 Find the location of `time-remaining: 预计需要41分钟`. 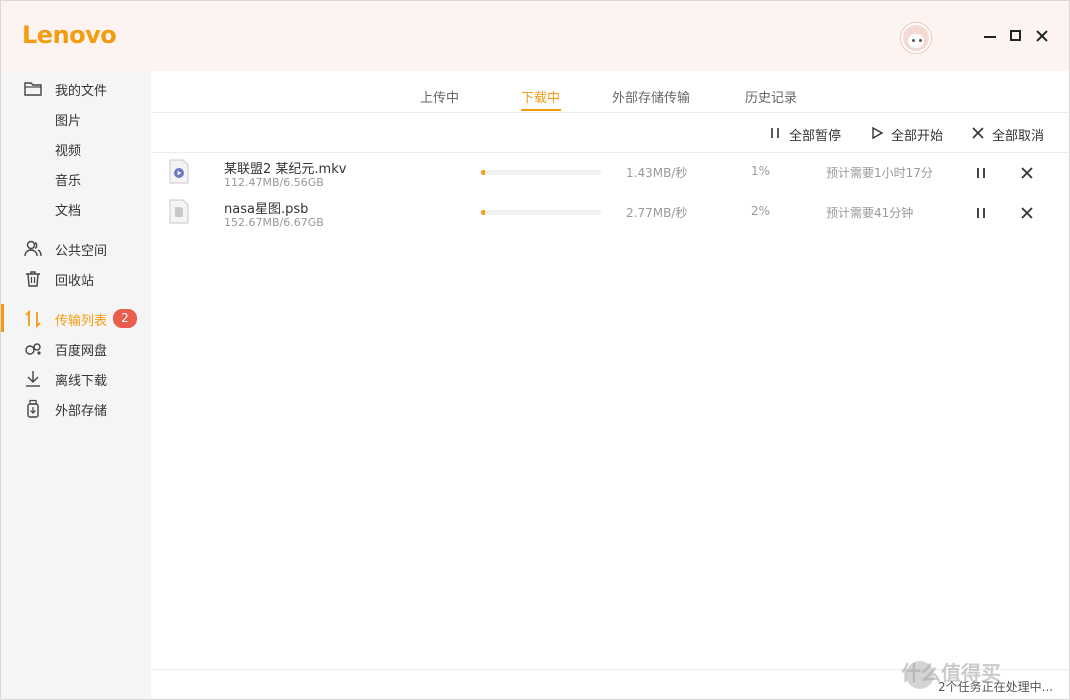

time-remaining: 预计需要41分钟 is located at coordinates (870, 213).